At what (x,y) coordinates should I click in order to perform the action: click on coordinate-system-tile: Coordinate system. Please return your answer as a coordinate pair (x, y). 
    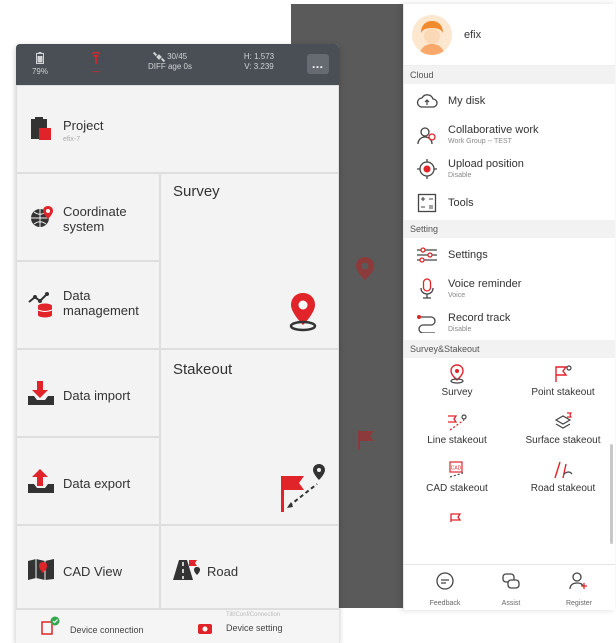
    Looking at the image, I should click on (88, 217).